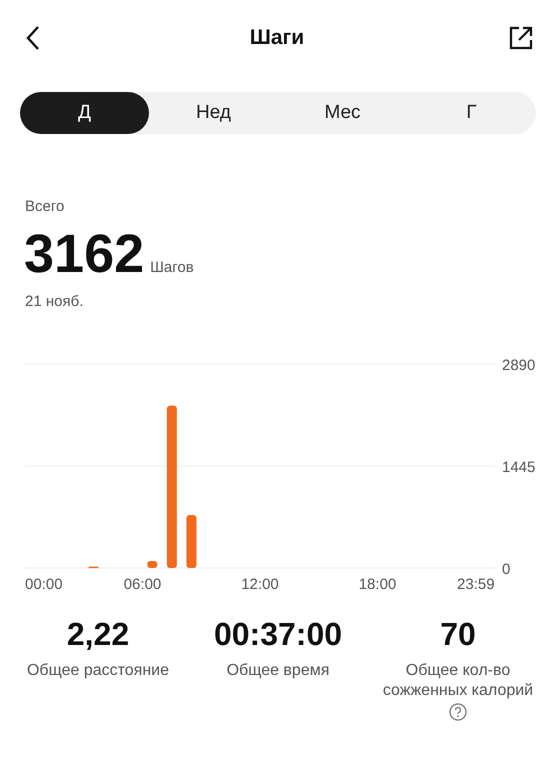  Describe the element at coordinates (342, 113) in the screenshot. I see `period-tab: Мес` at that location.